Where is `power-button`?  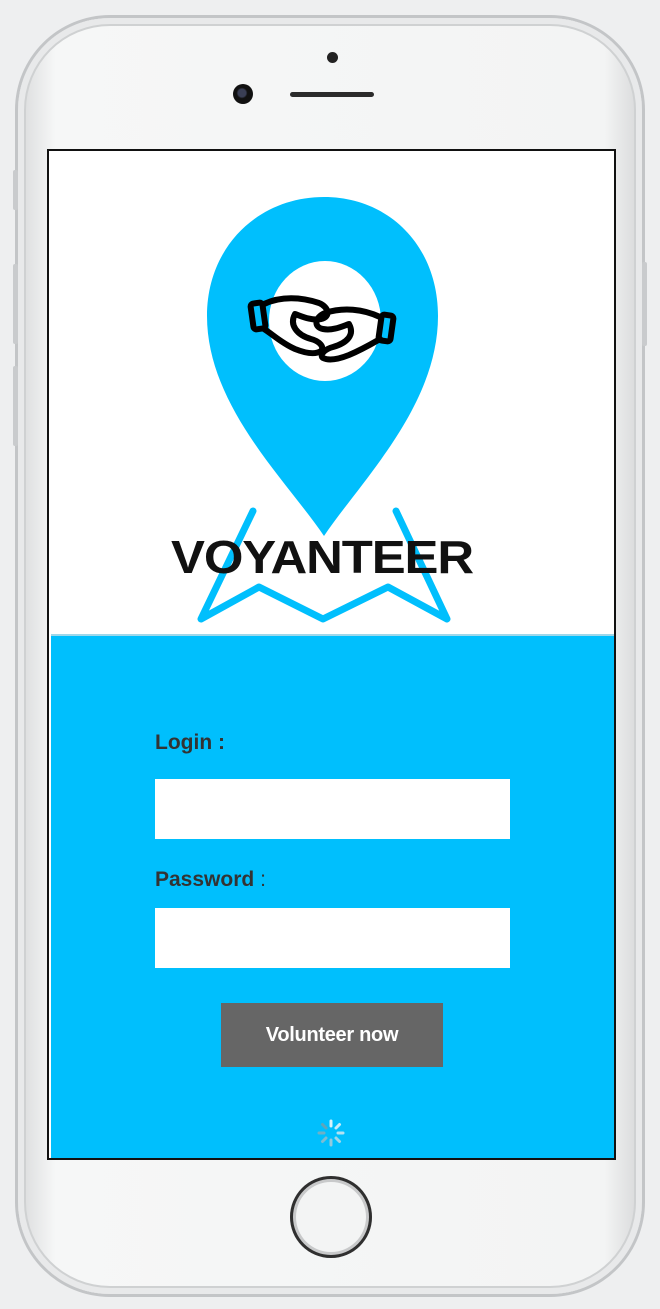 power-button is located at coordinates (644, 304).